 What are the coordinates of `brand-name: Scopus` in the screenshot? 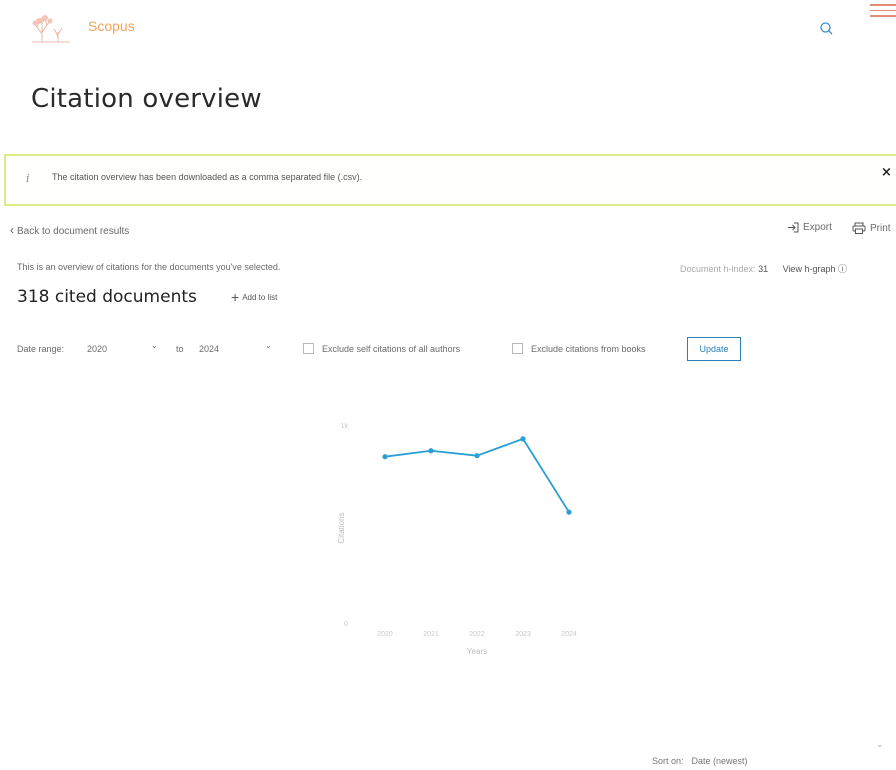 It's located at (111, 26).